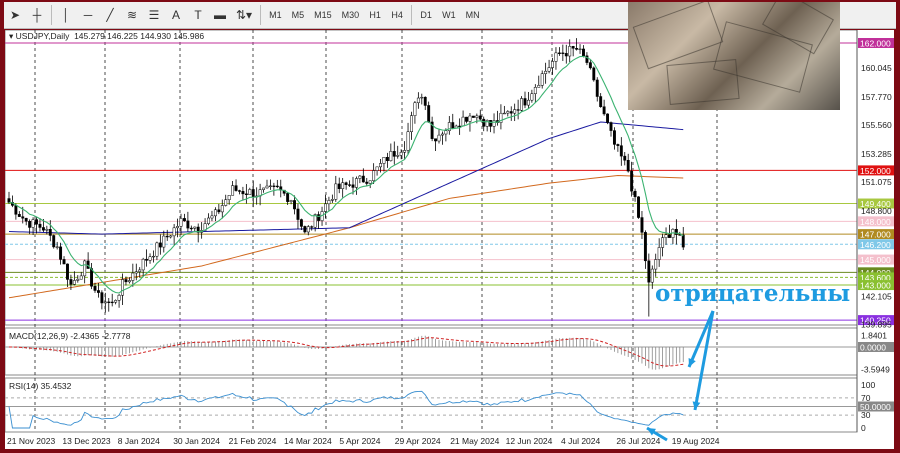  What do you see at coordinates (154, 15) in the screenshot?
I see `fibo-channel-icon: ☰` at bounding box center [154, 15].